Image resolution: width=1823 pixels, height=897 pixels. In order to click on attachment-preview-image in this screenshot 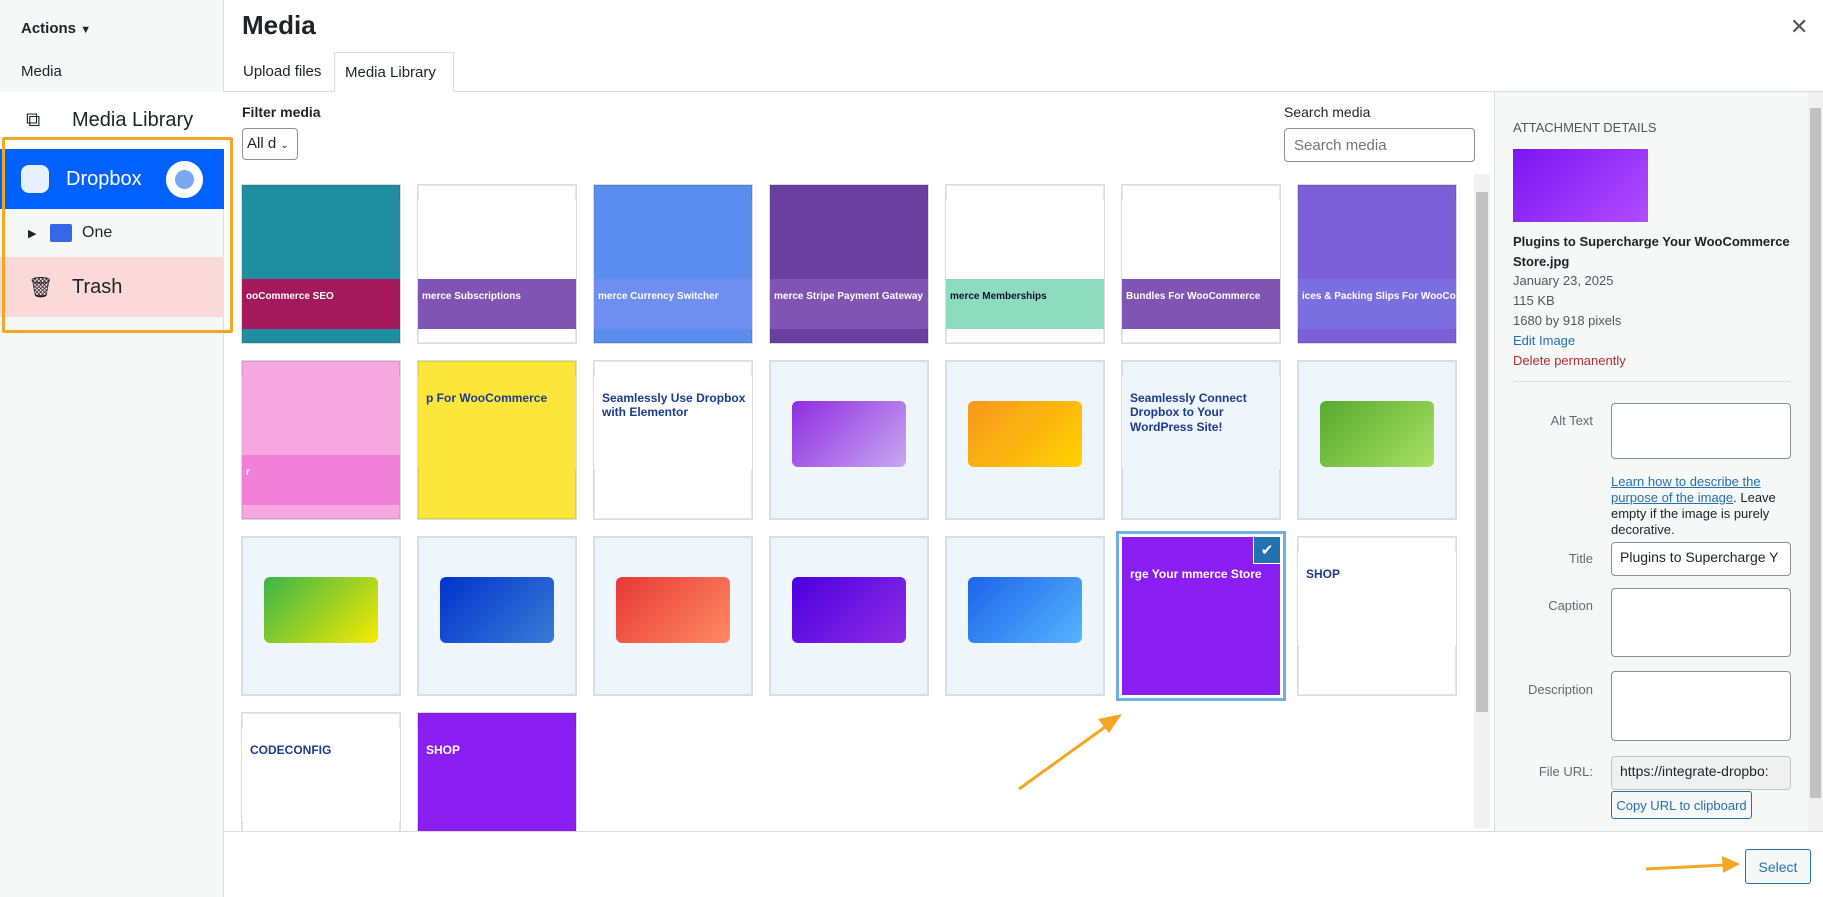, I will do `click(1580, 185)`.